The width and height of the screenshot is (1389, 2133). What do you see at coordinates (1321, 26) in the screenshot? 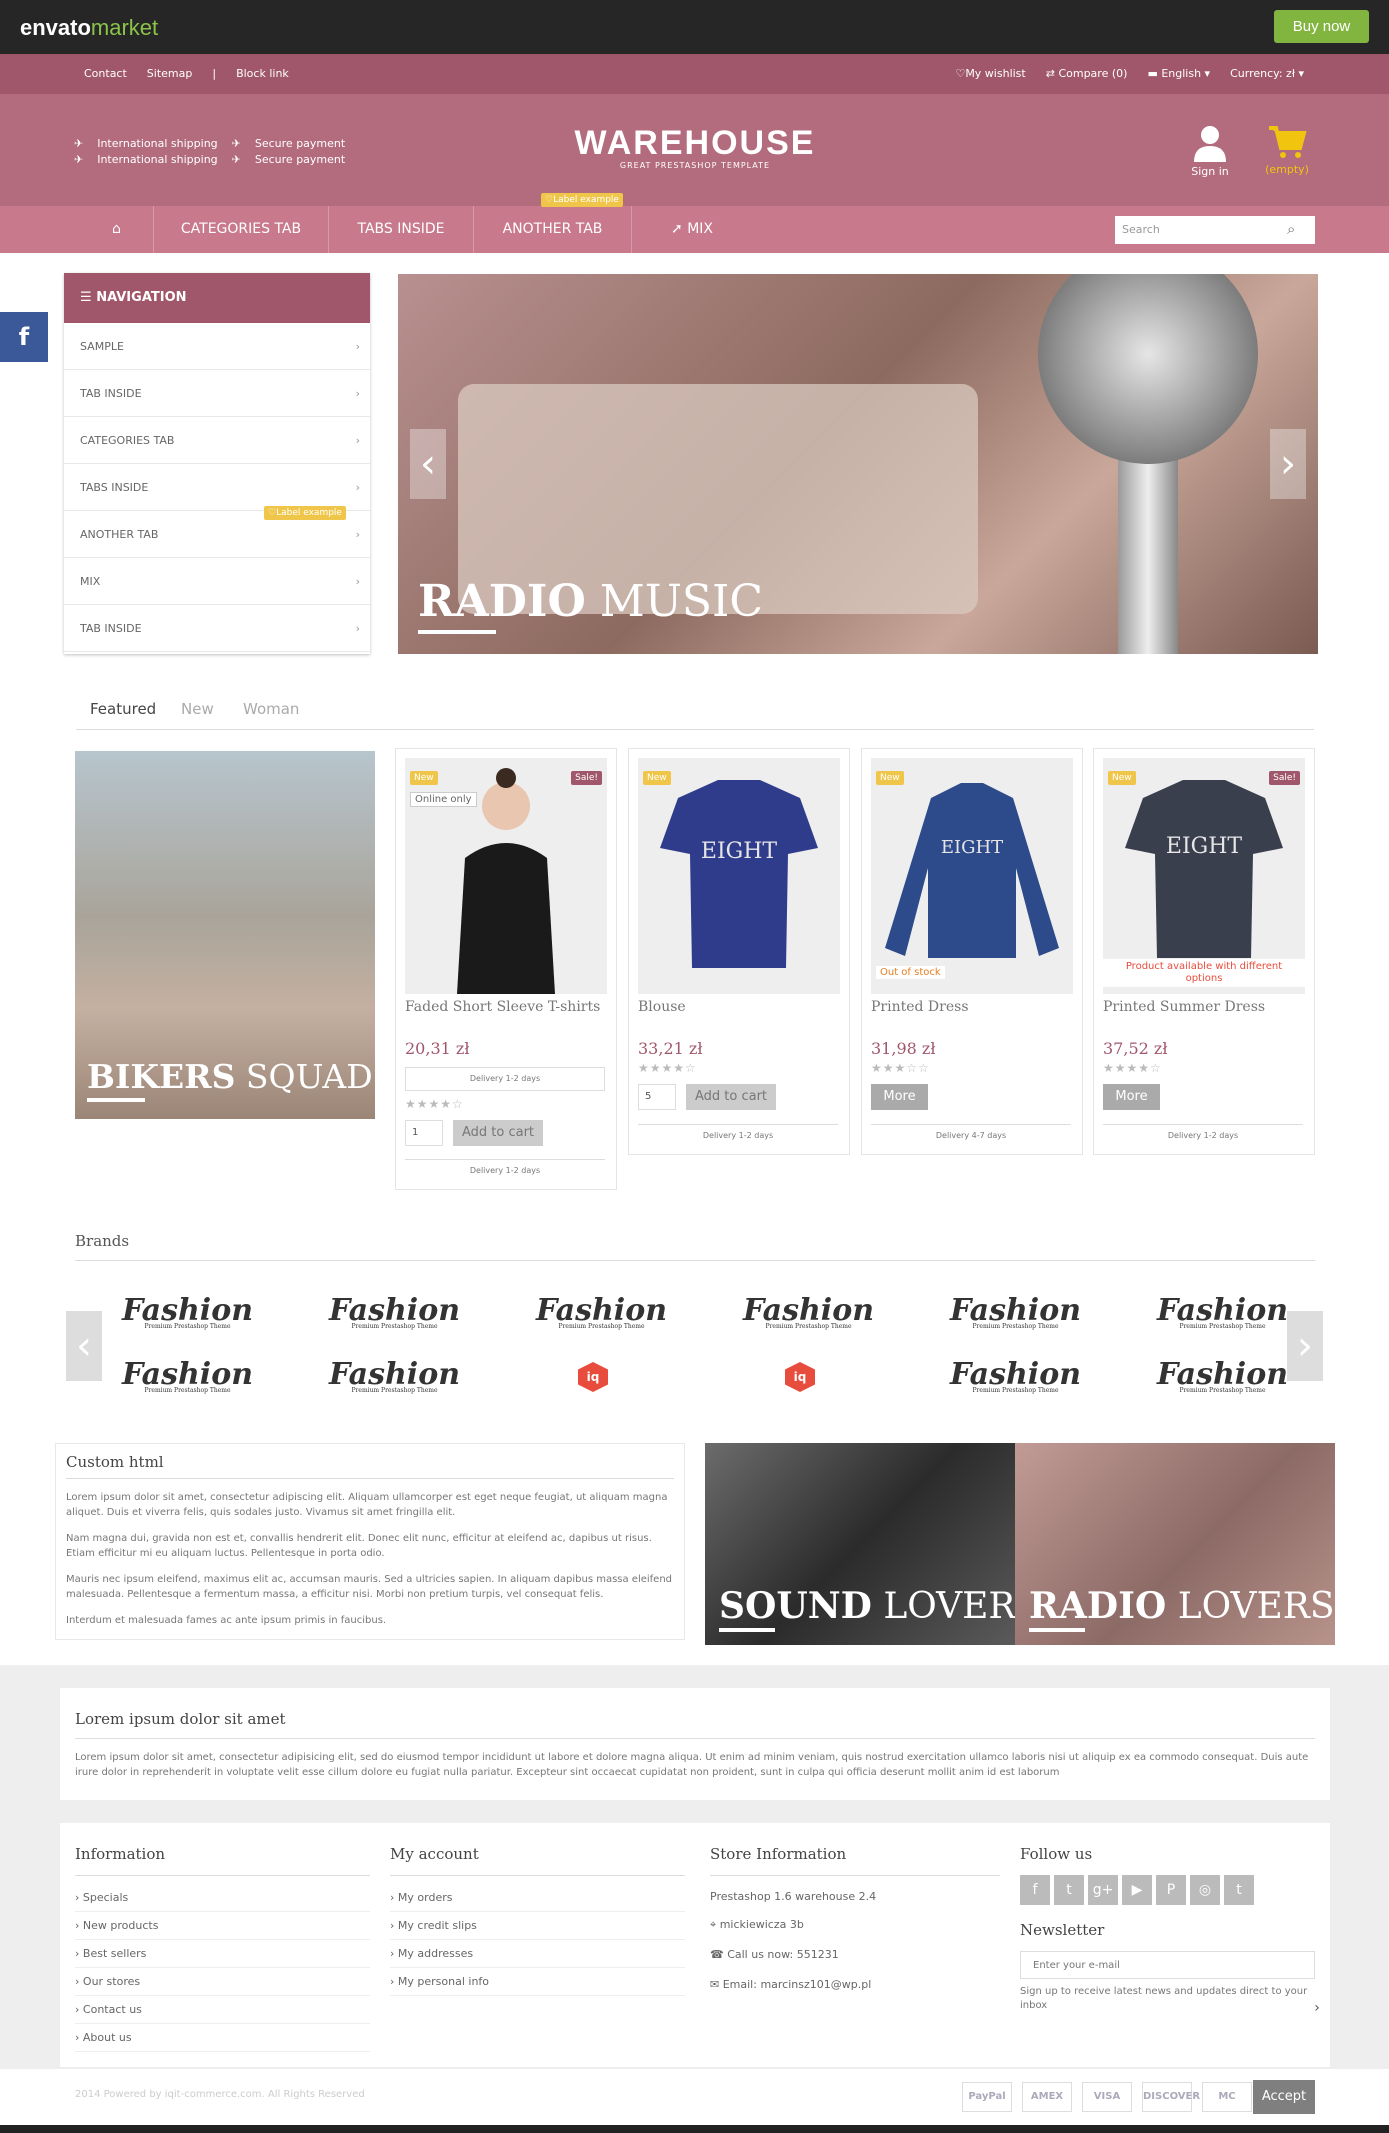
I see `buy-now-button: Buy now` at bounding box center [1321, 26].